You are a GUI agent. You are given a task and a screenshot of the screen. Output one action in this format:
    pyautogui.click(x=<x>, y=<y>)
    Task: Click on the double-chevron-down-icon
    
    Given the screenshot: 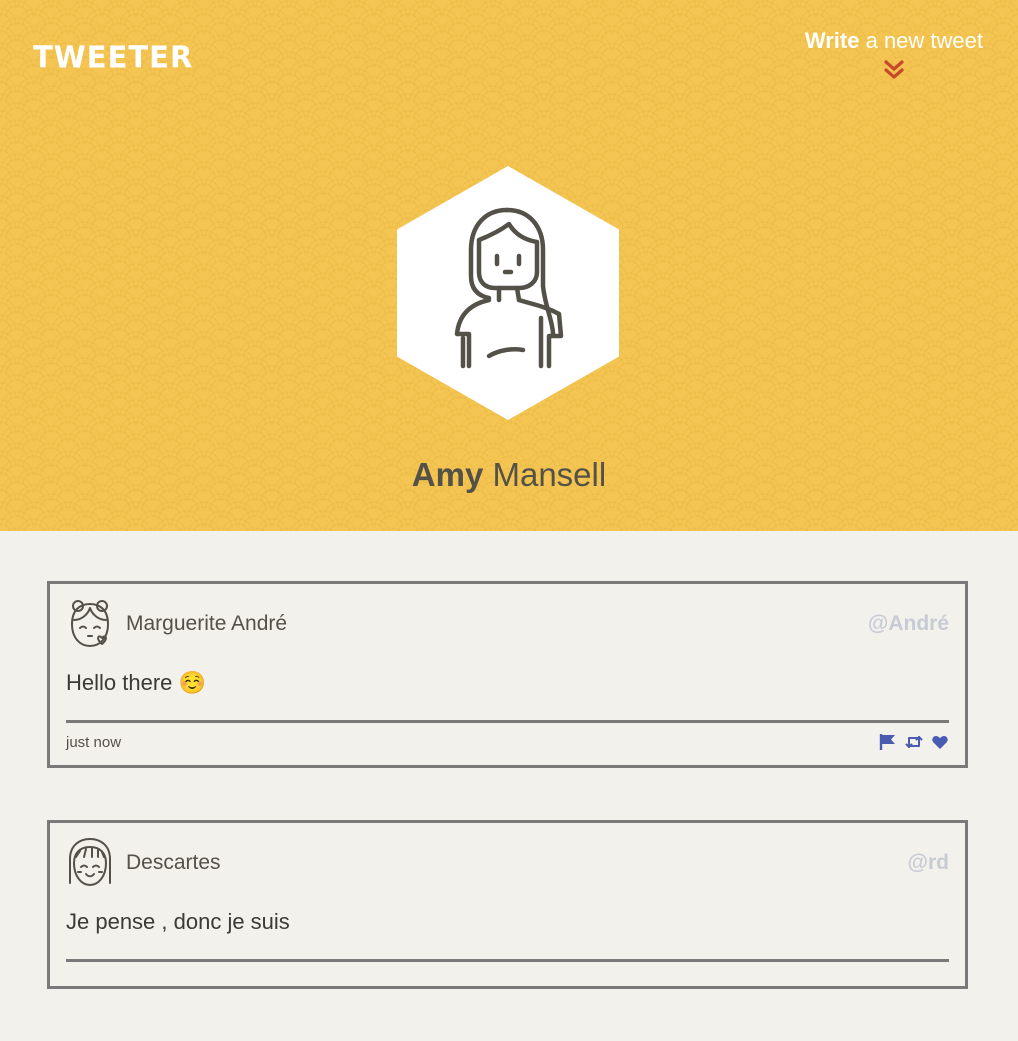 What is the action you would take?
    pyautogui.click(x=894, y=70)
    